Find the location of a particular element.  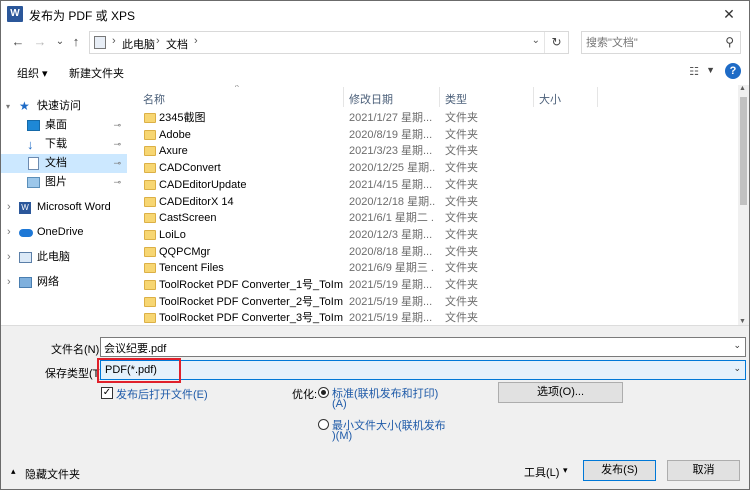

scroll-down-icon: ▼ is located at coordinates (742, 321).